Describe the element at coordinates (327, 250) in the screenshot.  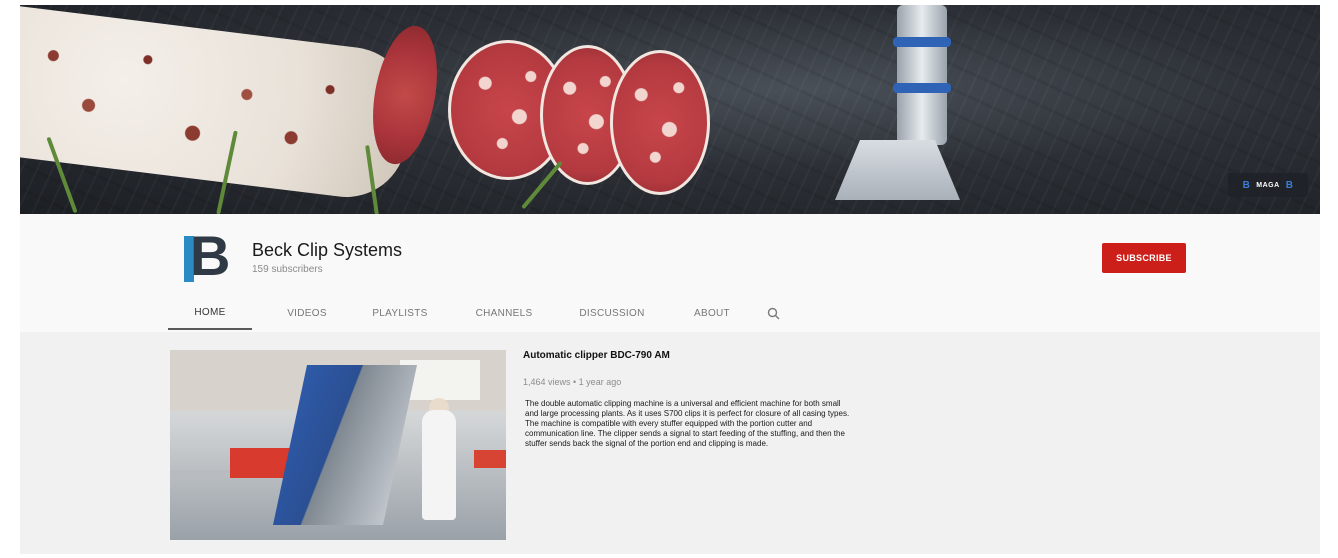
I see `channel-name: Beck Clip Systems` at that location.